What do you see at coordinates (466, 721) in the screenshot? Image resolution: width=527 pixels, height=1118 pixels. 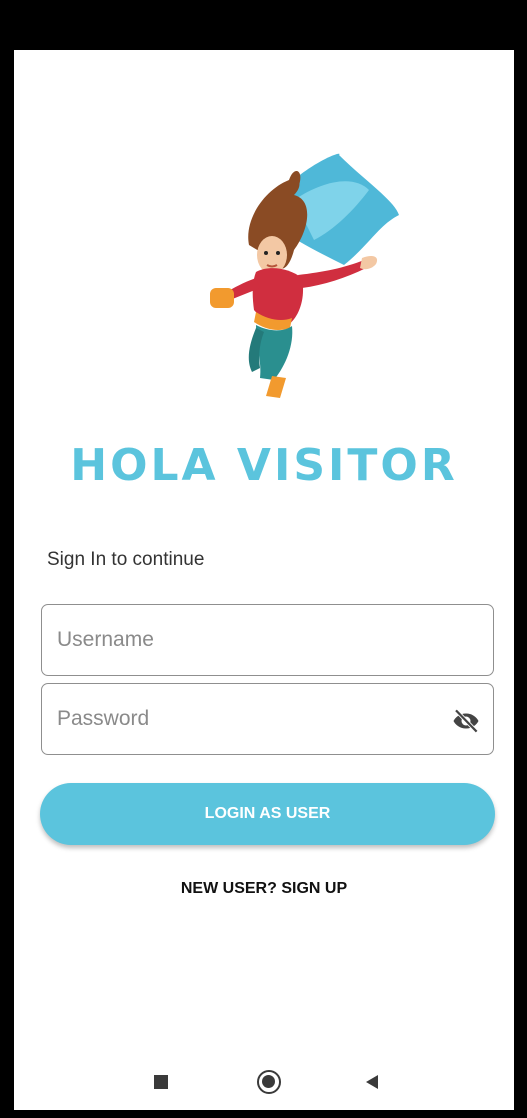 I see `eye-off-icon` at bounding box center [466, 721].